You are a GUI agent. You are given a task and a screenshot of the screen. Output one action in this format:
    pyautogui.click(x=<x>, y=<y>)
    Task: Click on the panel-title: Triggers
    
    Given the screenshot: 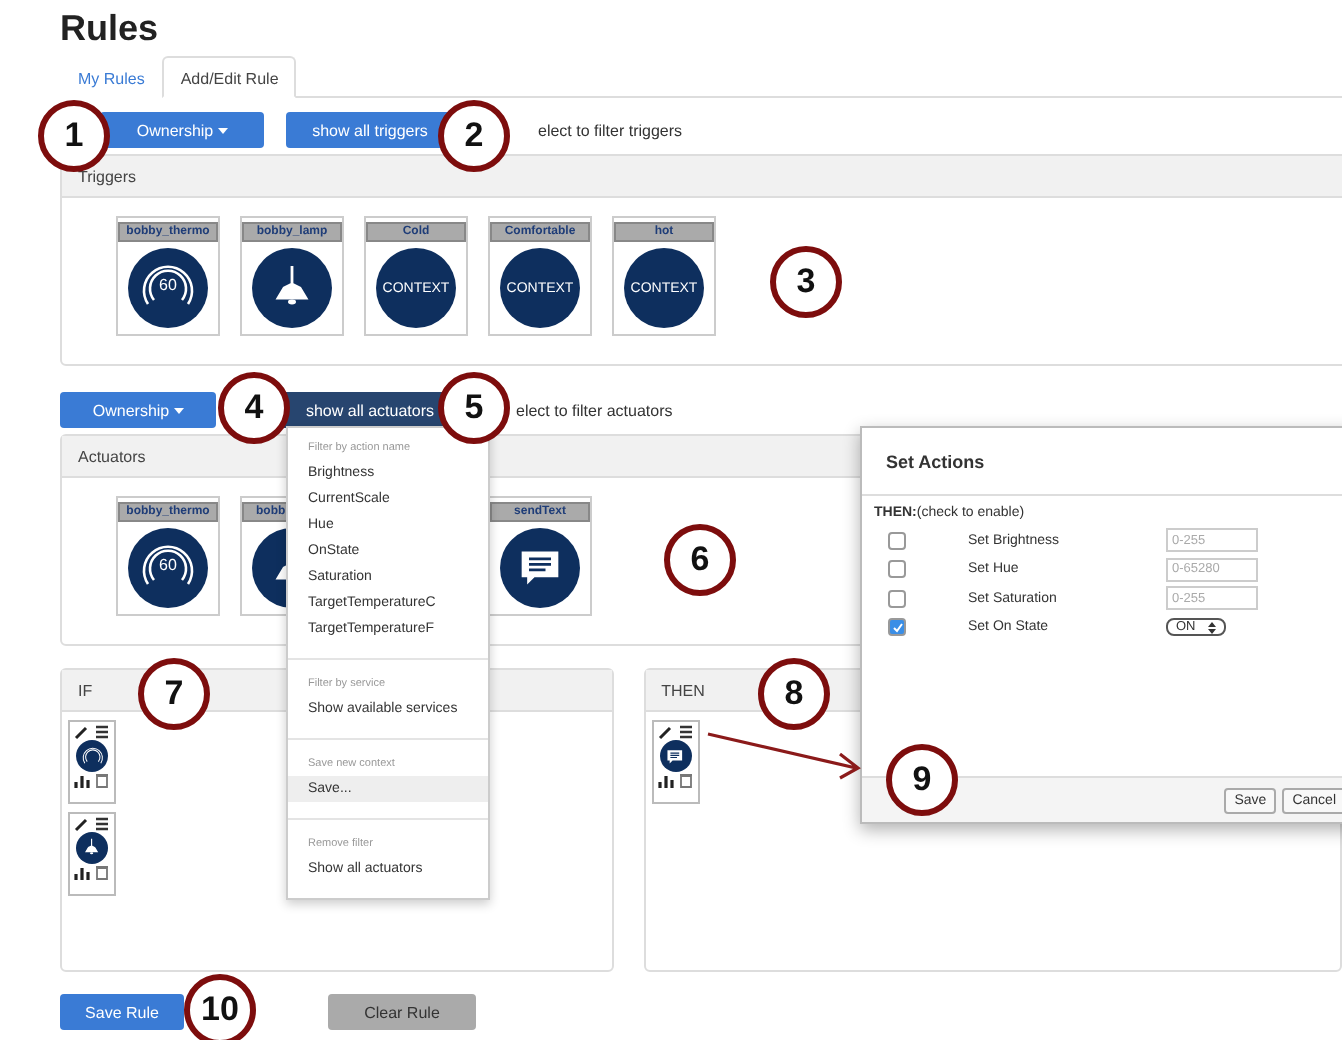 What is the action you would take?
    pyautogui.click(x=107, y=176)
    